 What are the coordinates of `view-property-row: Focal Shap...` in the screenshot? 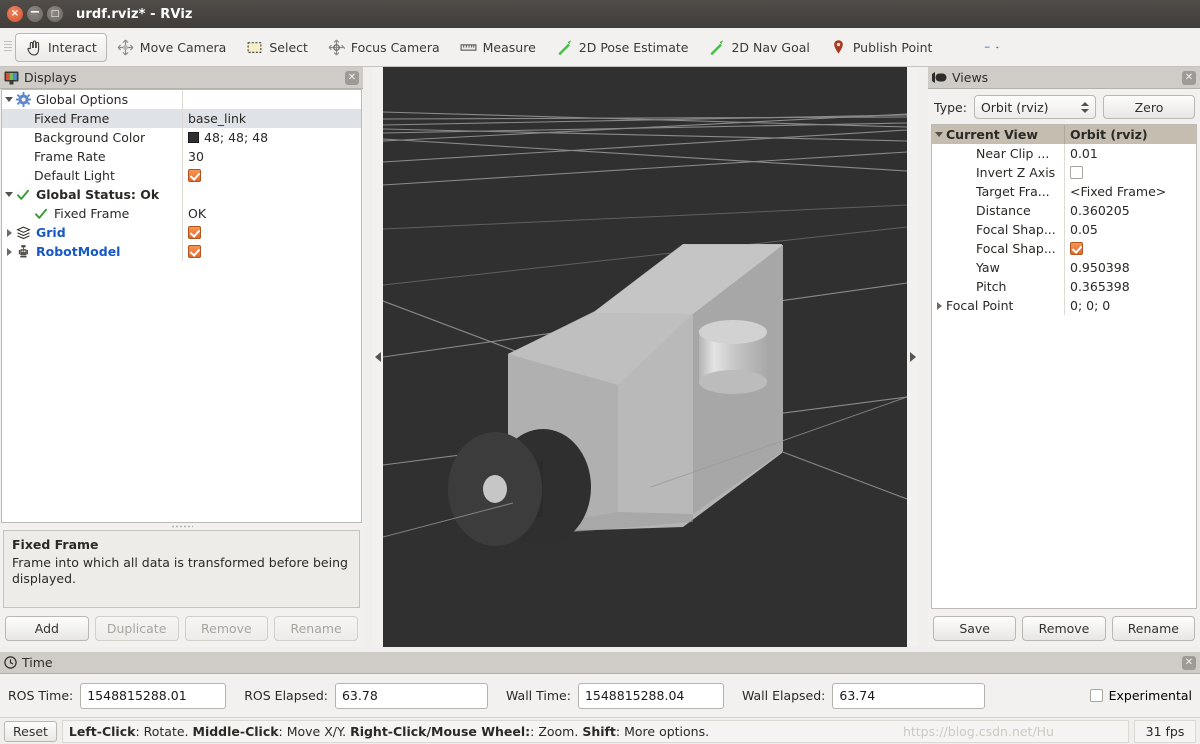 It's located at (1064, 248).